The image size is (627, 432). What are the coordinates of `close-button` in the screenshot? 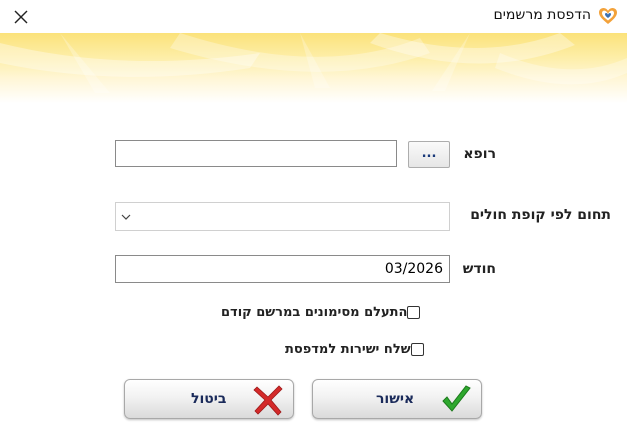 It's located at (21, 16).